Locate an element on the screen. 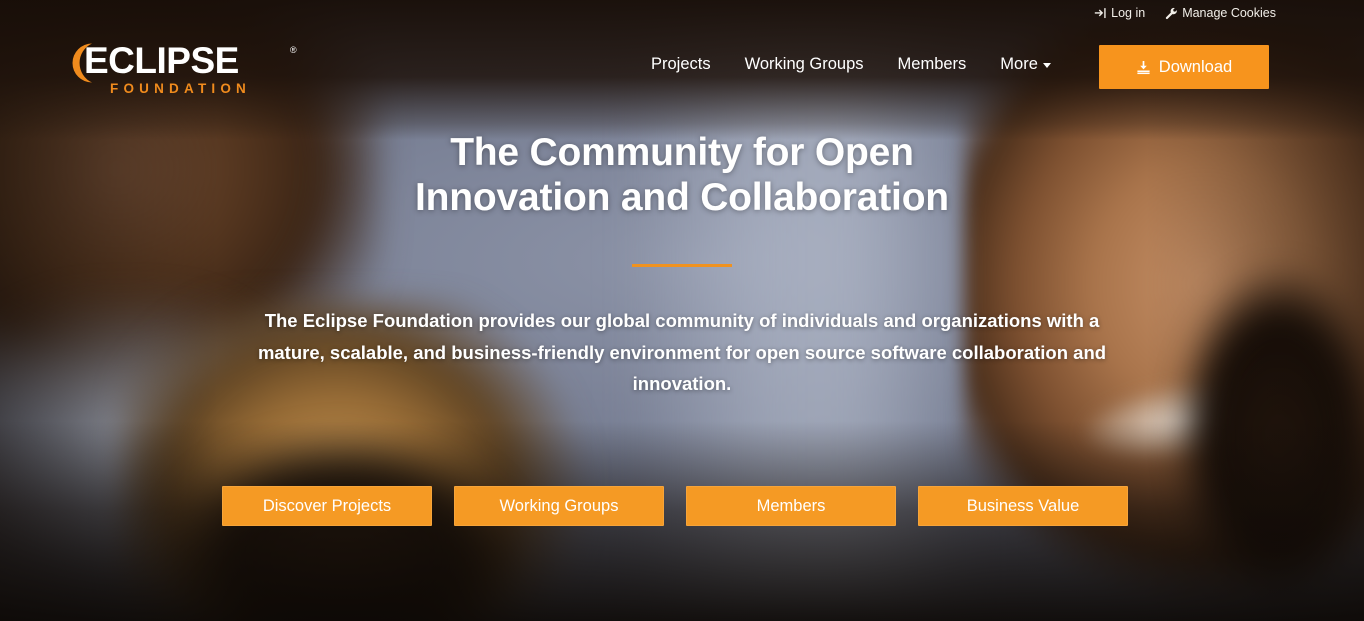 The width and height of the screenshot is (1364, 621). primary-navigation: Projects Working Groups Members More is located at coordinates (851, 64).